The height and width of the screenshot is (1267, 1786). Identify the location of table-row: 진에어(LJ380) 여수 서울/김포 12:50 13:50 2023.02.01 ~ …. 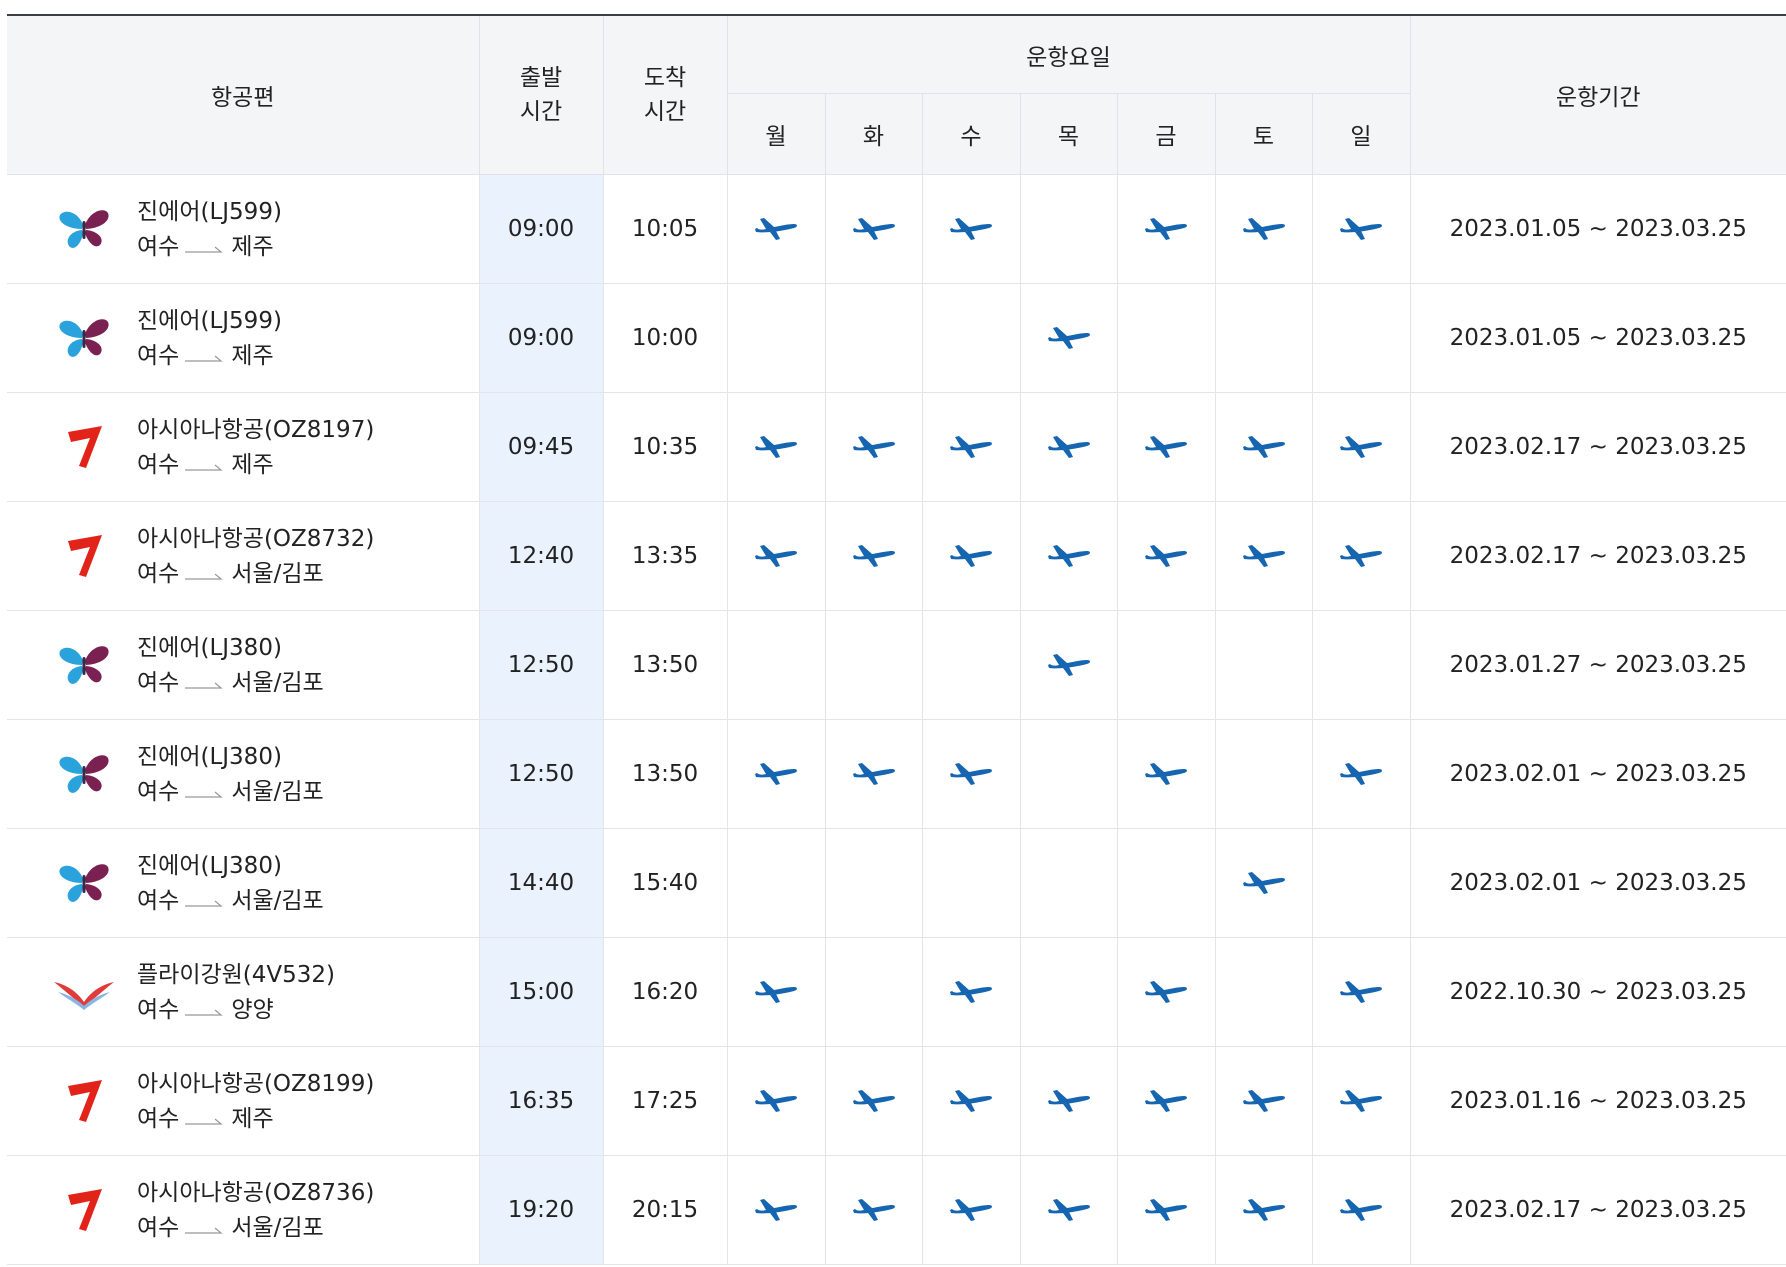
(896, 774).